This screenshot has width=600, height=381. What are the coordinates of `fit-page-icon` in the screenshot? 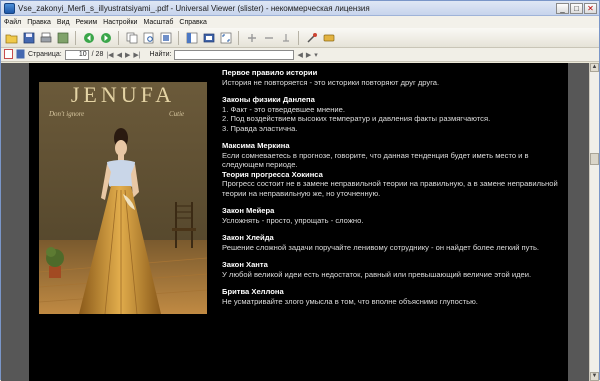 It's located at (191, 37).